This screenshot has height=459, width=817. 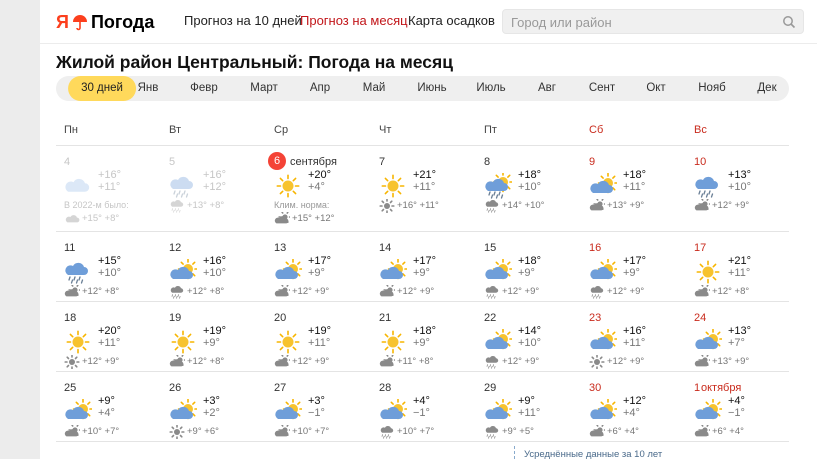 I want to click on month-tab-3: Март, so click(x=264, y=88).